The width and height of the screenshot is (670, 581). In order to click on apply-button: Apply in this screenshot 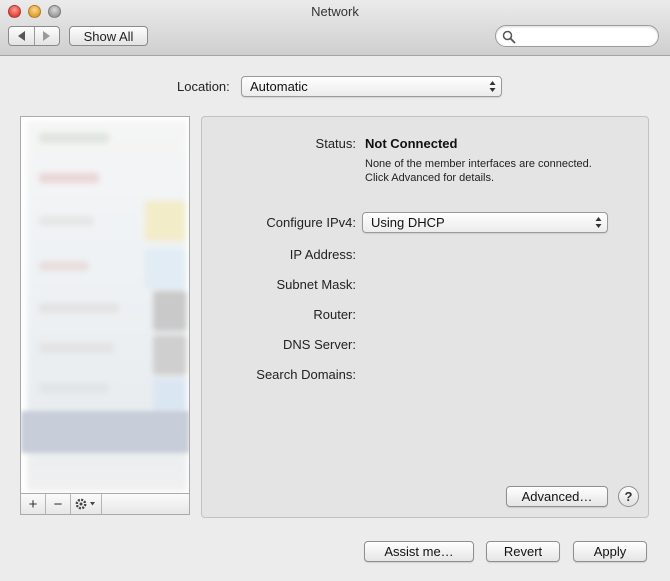, I will do `click(610, 551)`.